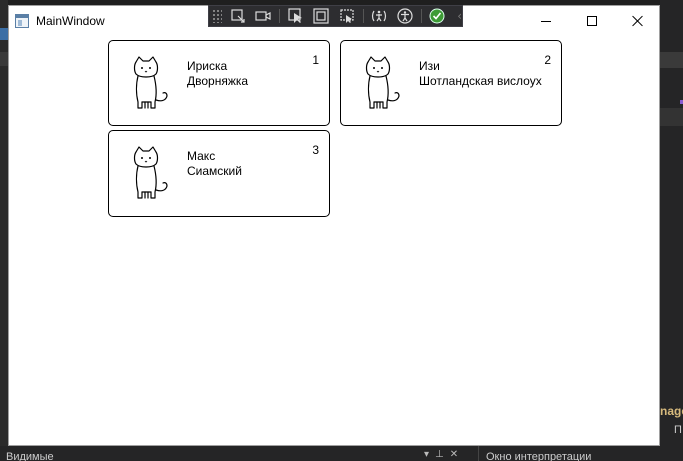  I want to click on window-title: MainWindow, so click(70, 21).